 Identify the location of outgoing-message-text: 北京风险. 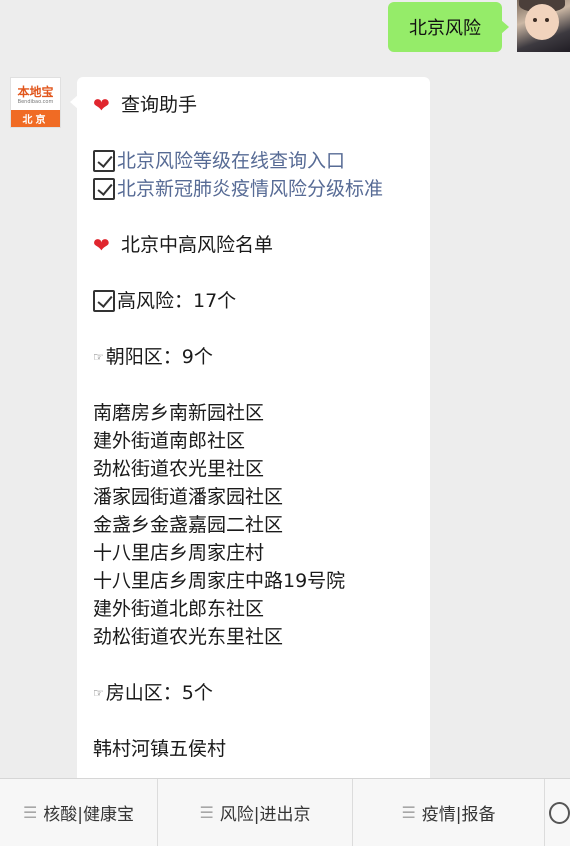
(445, 28).